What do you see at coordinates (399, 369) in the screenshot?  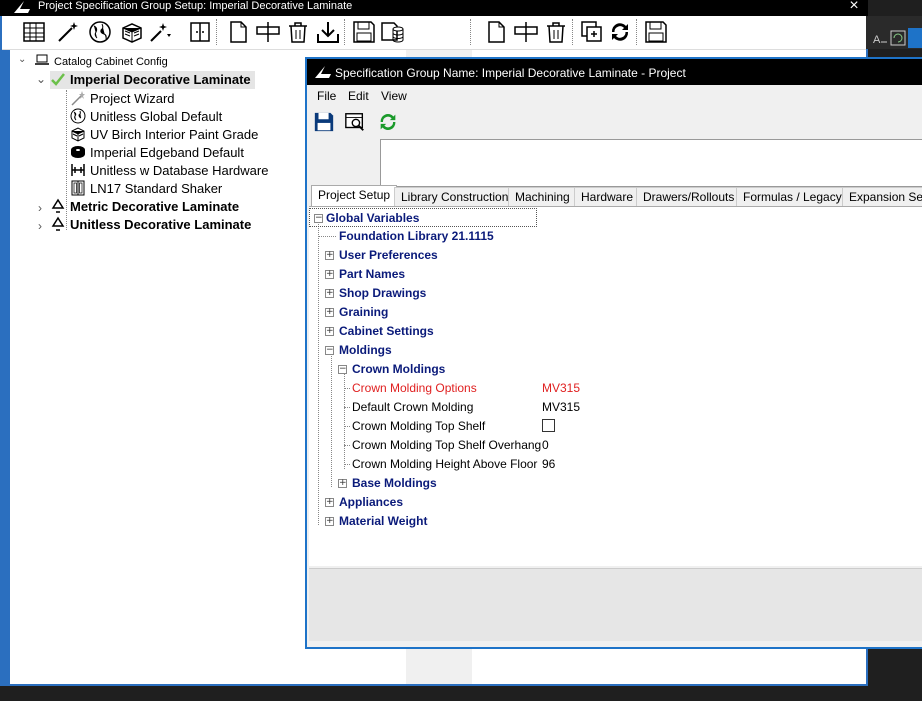 I see `group-label: Crown Moldings` at bounding box center [399, 369].